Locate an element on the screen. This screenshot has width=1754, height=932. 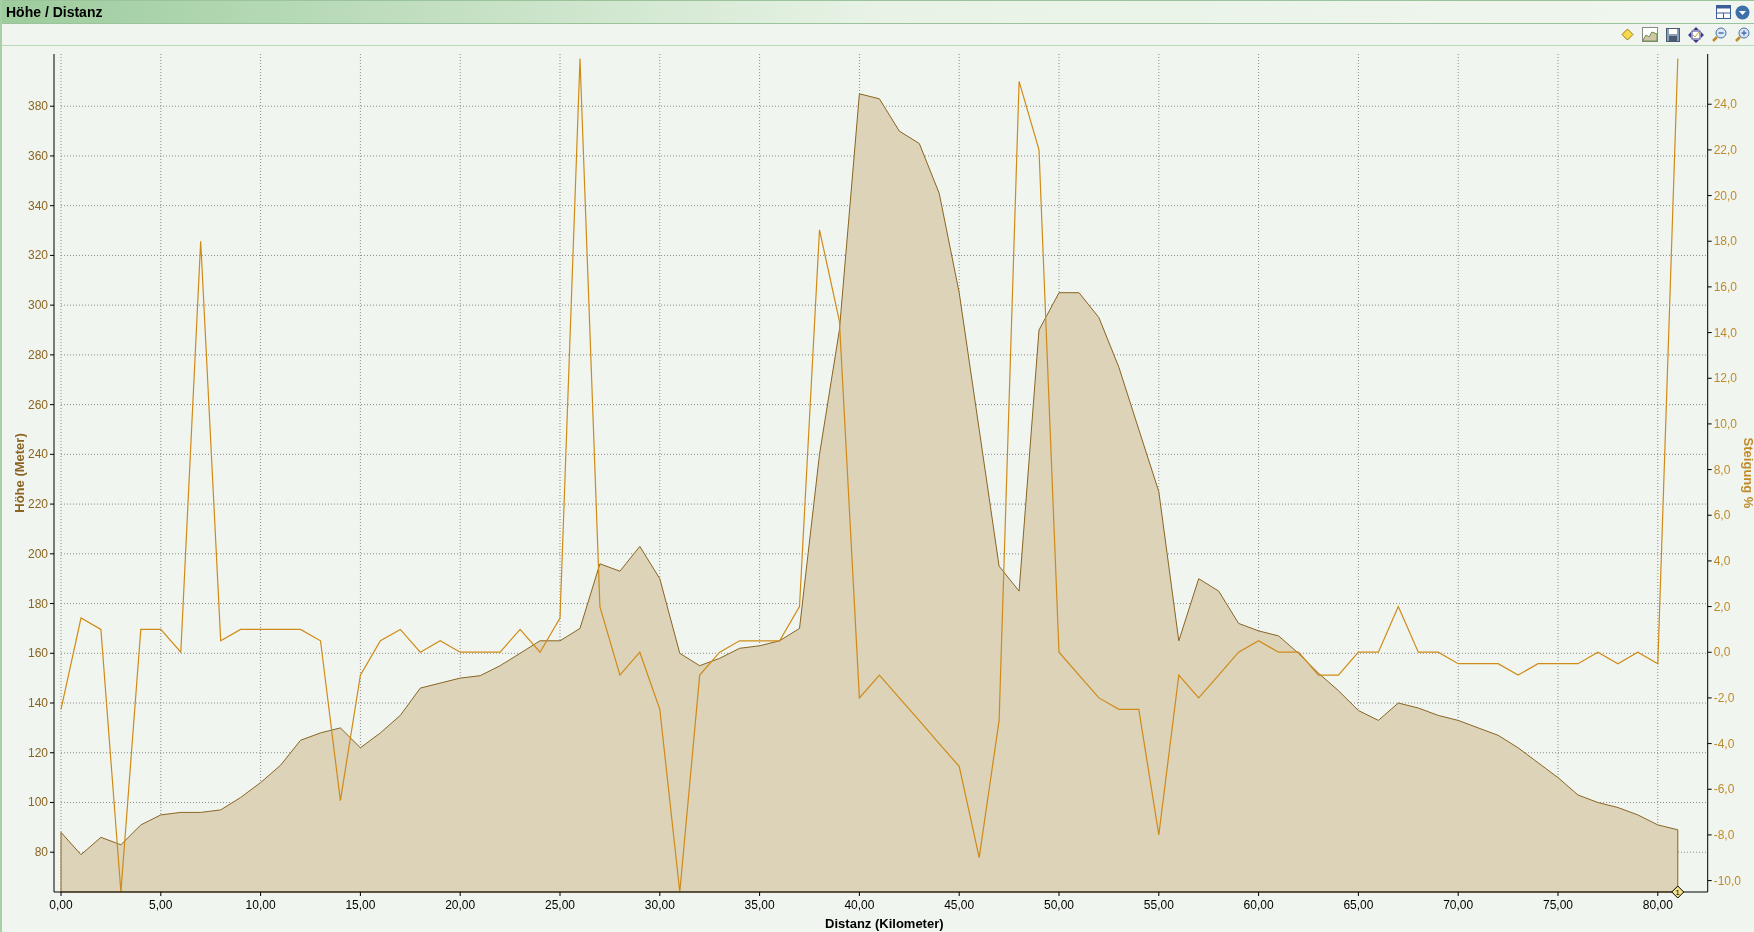
tick-label: 16,0 is located at coordinates (1725, 286).